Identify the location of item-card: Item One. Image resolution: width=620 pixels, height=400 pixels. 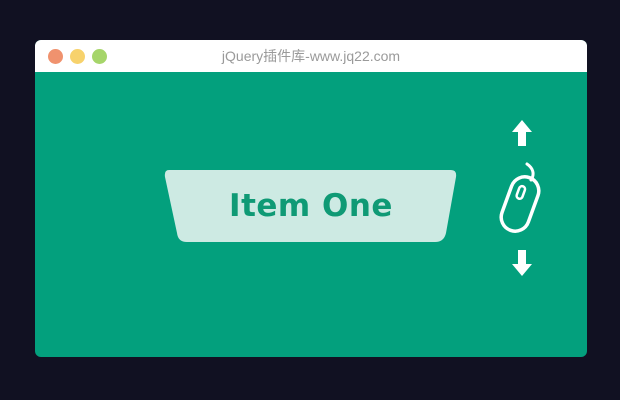
(311, 206).